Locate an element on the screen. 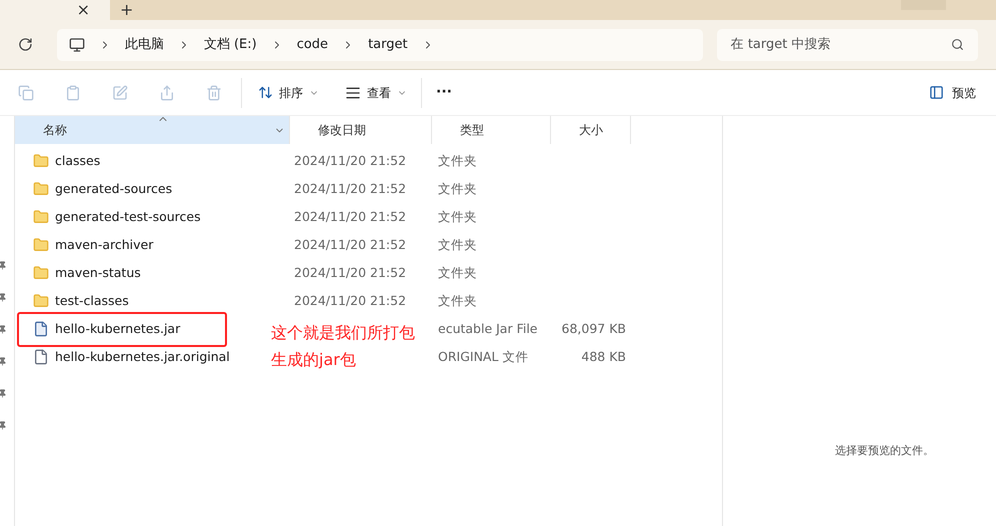 This screenshot has height=526, width=996. file-name: generated-sources is located at coordinates (113, 189).